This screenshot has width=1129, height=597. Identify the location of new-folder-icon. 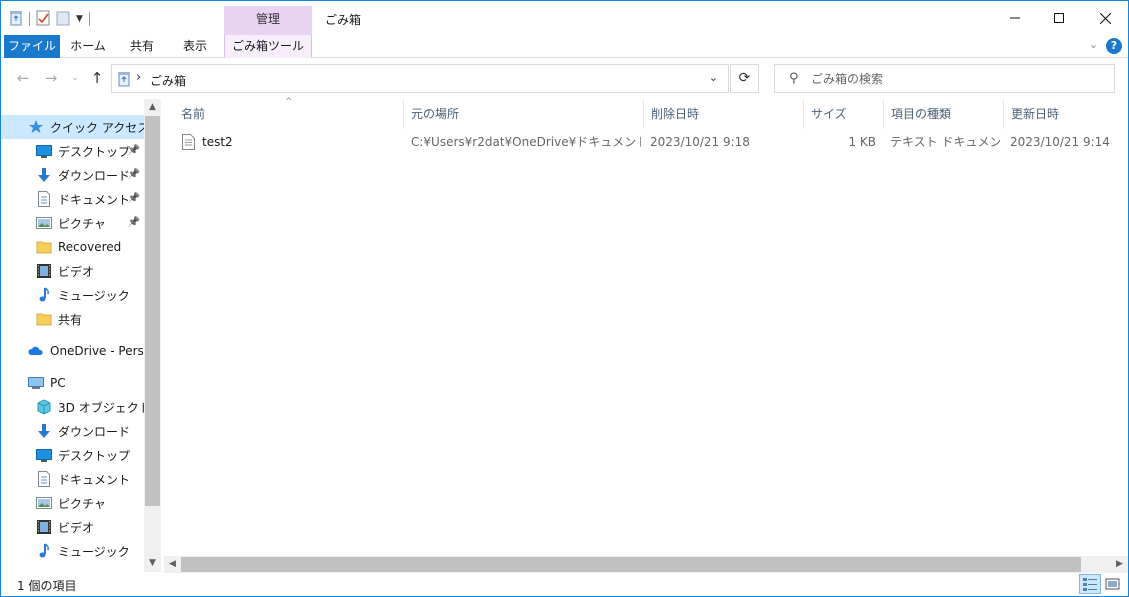
(63, 19).